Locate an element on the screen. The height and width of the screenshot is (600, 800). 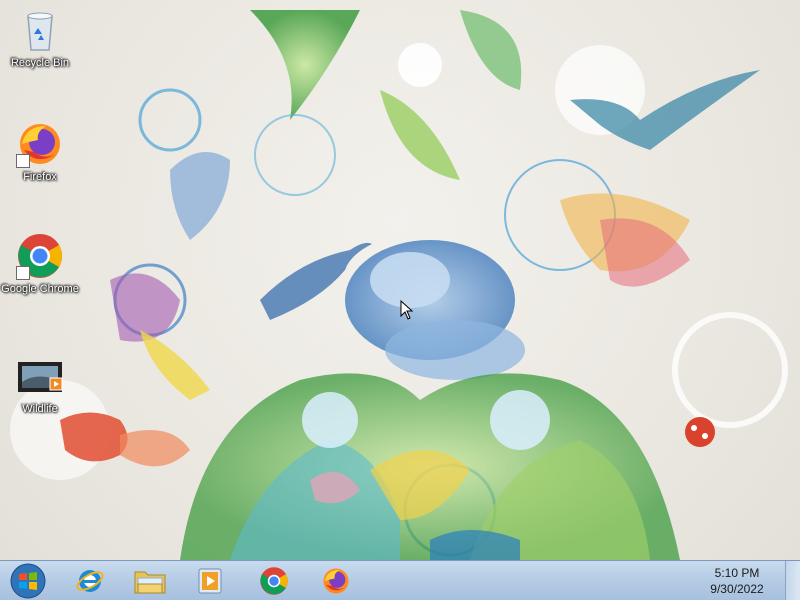
system-clock: 5:10 PM 9/30/2022 is located at coordinates (737, 581).